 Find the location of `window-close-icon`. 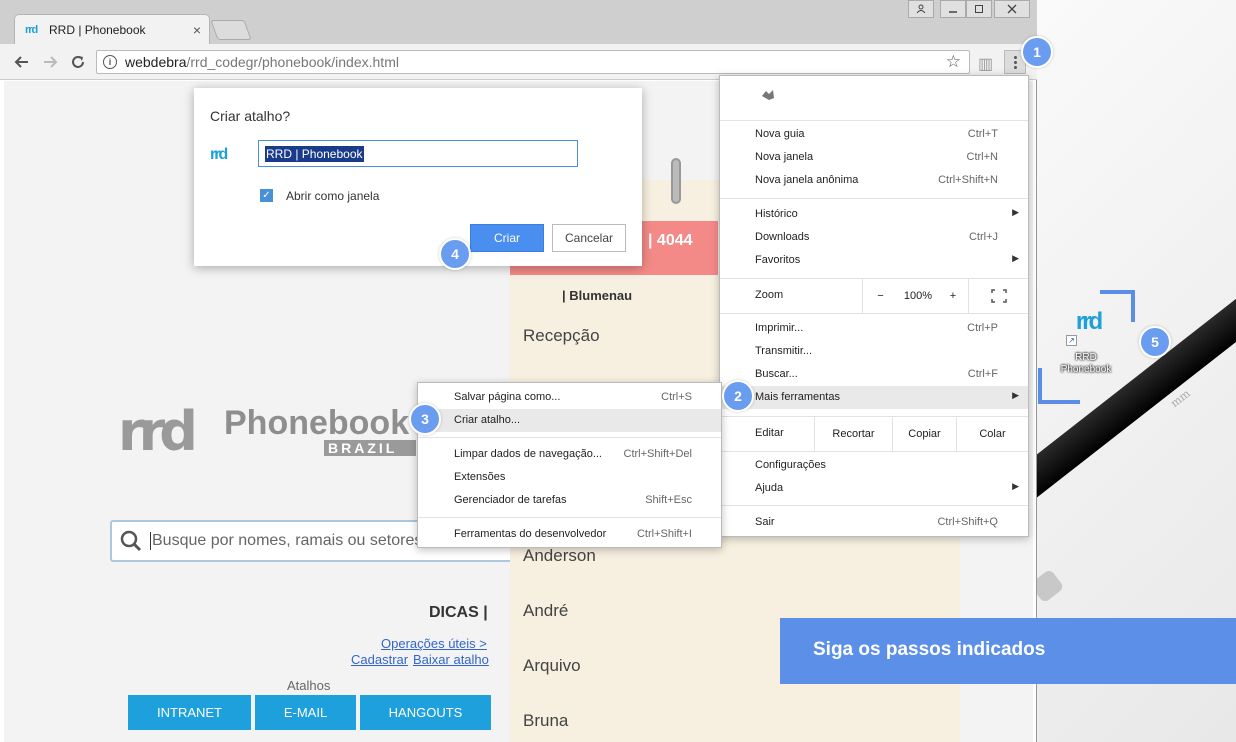

window-close-icon is located at coordinates (1012, 9).